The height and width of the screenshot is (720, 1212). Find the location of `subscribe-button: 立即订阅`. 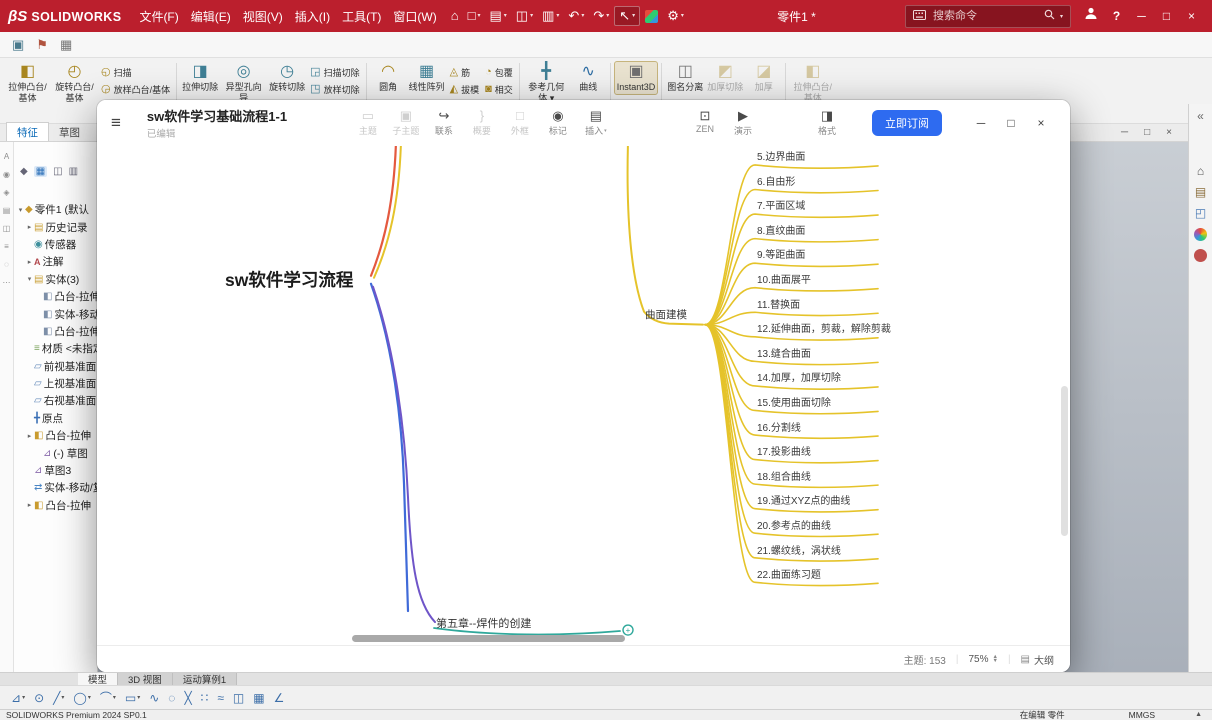

subscribe-button: 立即订阅 is located at coordinates (907, 123).